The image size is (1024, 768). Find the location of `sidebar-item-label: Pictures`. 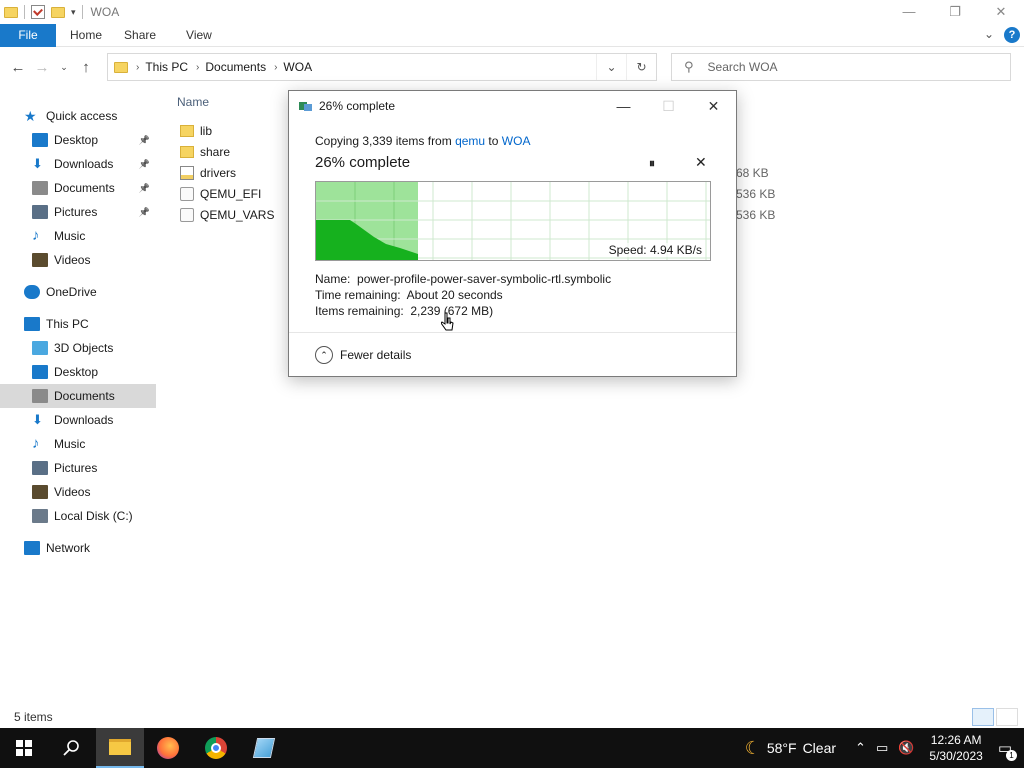

sidebar-item-label: Pictures is located at coordinates (76, 212).